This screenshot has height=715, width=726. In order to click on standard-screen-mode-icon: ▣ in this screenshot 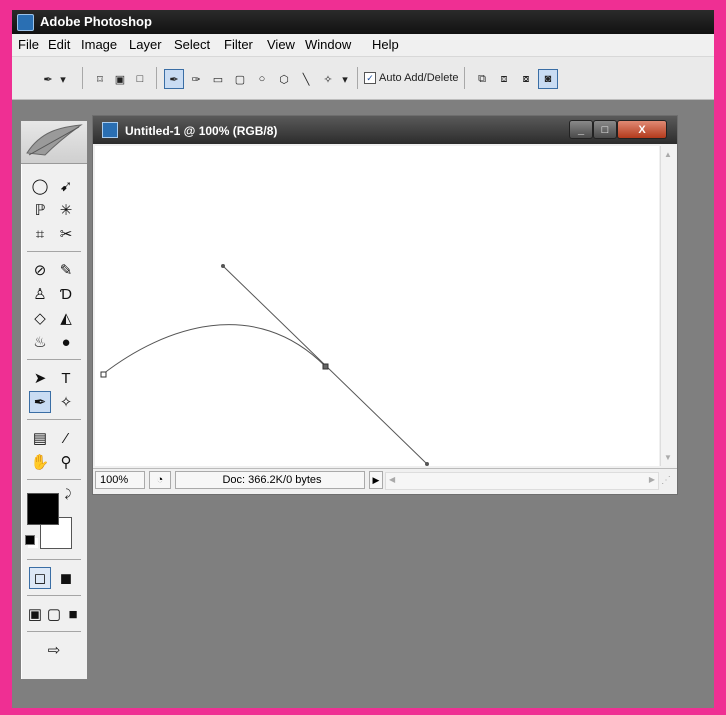, I will do `click(35, 614)`.